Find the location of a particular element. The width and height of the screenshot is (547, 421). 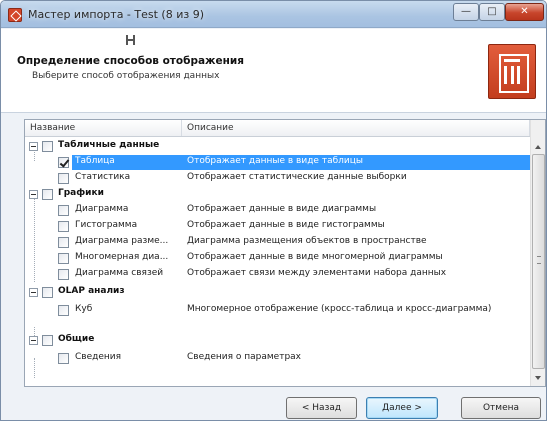

column-name-header: Название is located at coordinates (103, 128).